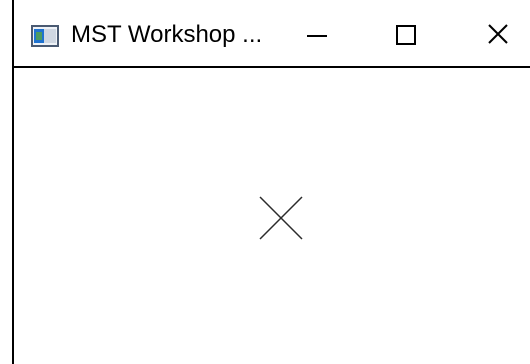 This screenshot has height=364, width=530. Describe the element at coordinates (45, 36) in the screenshot. I see `app-window-icon` at that location.